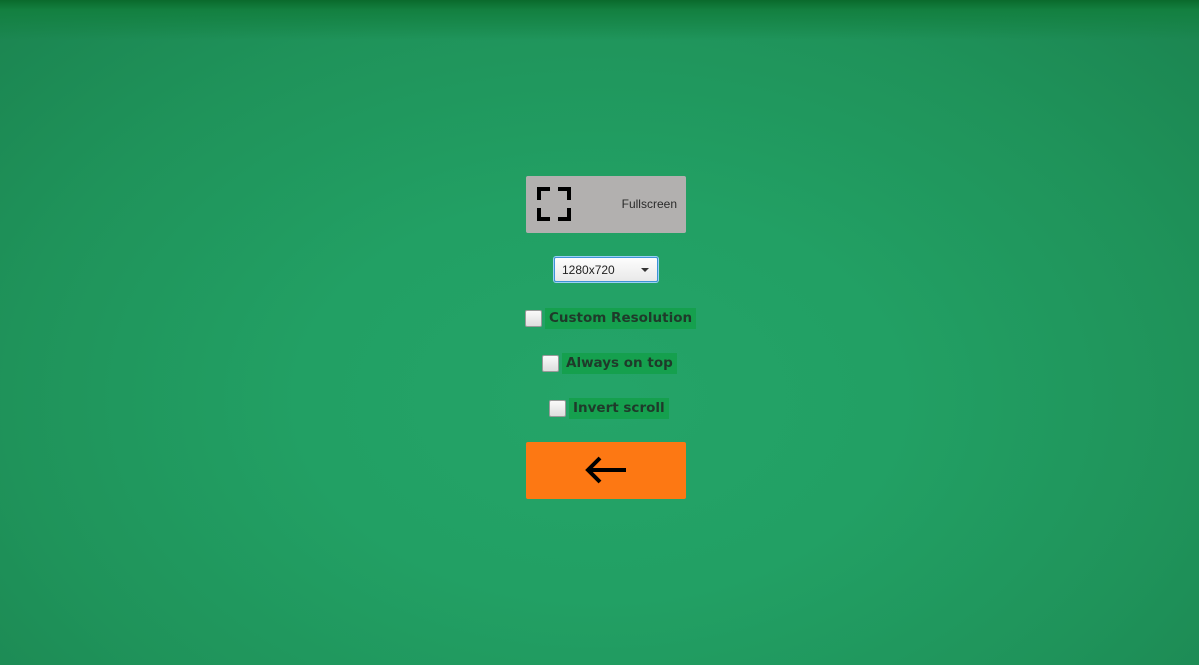 This screenshot has height=665, width=1199. Describe the element at coordinates (557, 408) in the screenshot. I see `invert-scroll-checkbox` at that location.